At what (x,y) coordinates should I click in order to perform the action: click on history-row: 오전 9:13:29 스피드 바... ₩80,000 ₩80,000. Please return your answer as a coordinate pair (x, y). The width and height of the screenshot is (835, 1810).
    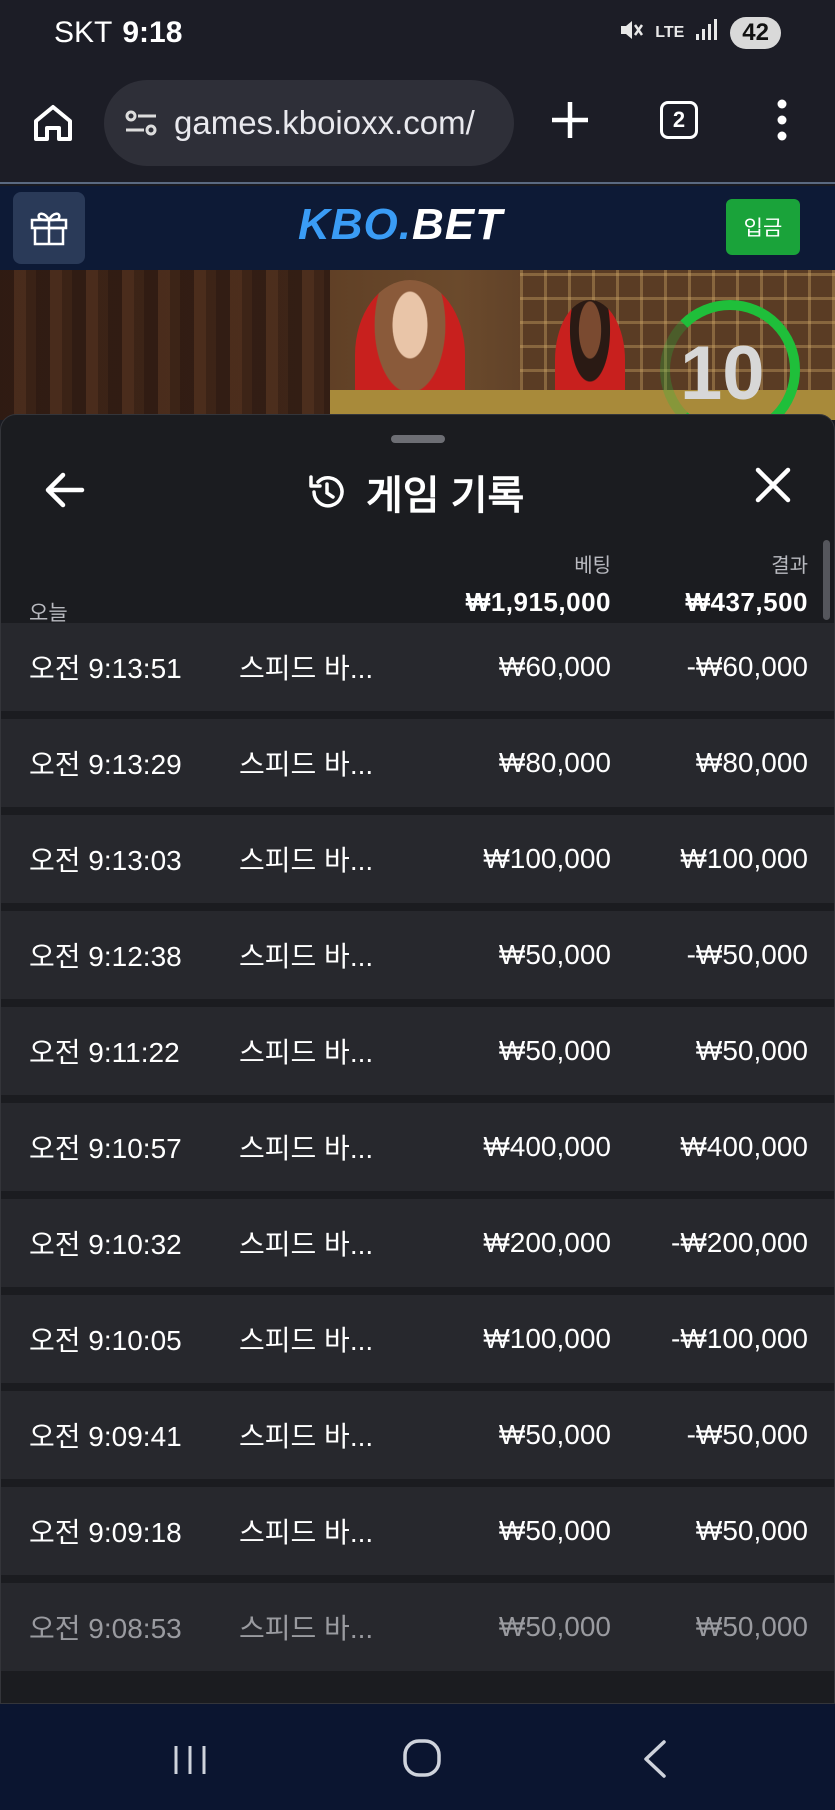
    Looking at the image, I should click on (417, 763).